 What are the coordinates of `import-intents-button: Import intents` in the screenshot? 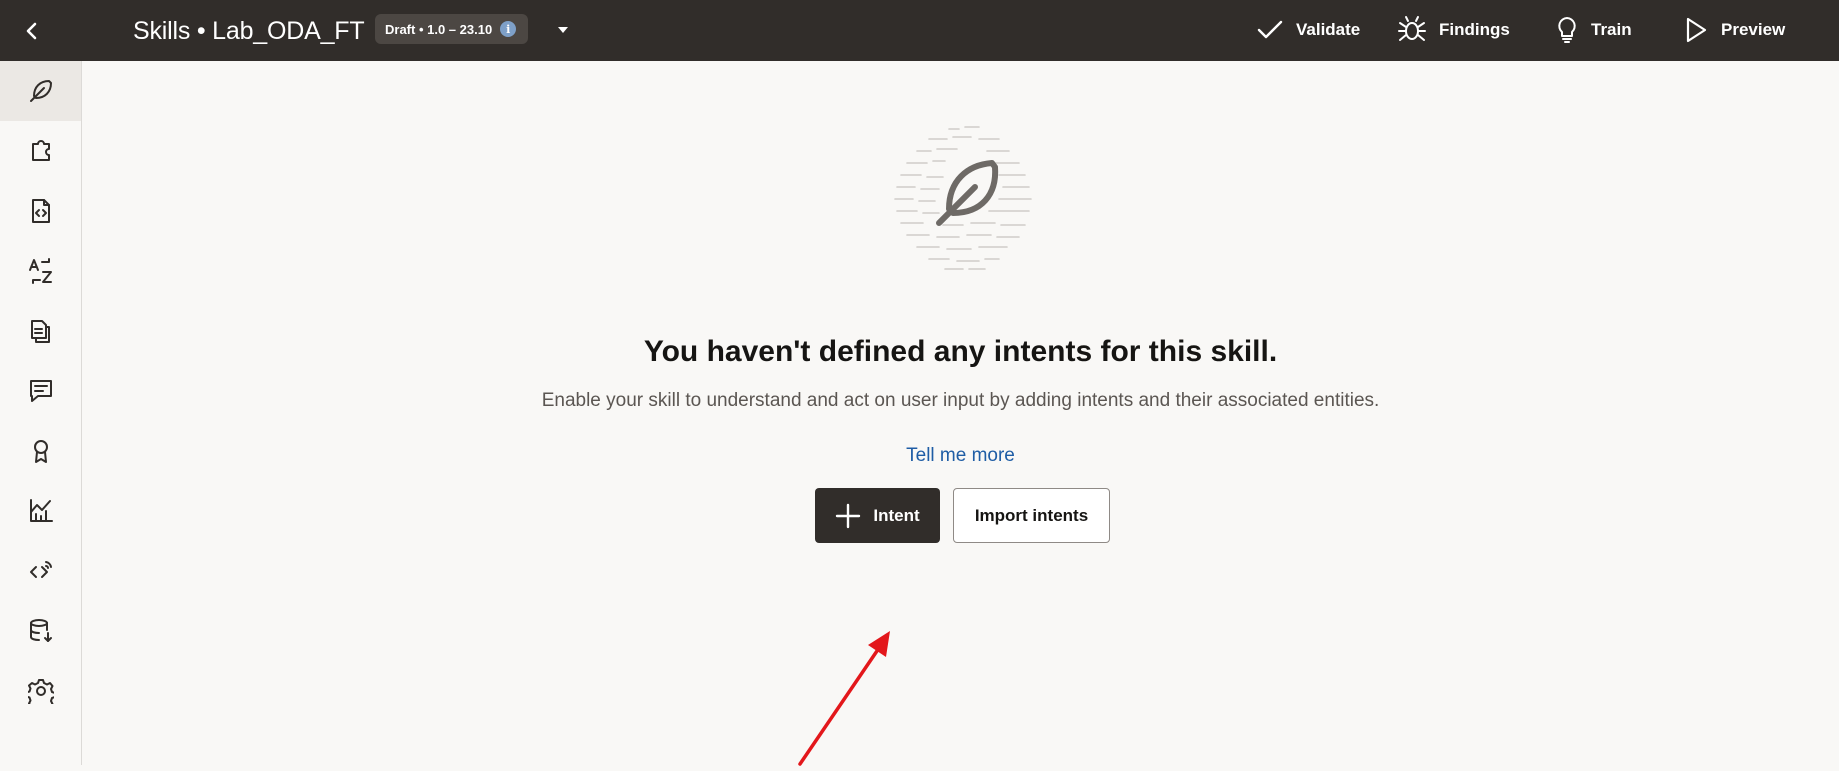 It's located at (1031, 515).